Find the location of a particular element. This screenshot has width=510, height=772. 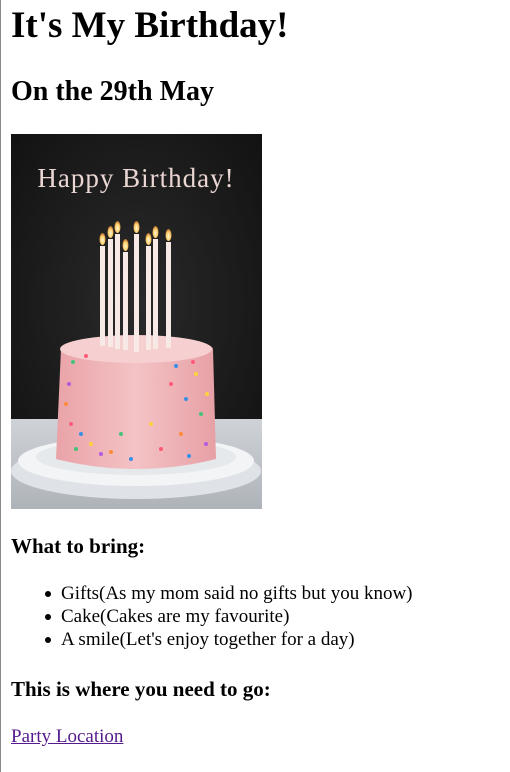

page-title: It's My Birthday! is located at coordinates (150, 25).